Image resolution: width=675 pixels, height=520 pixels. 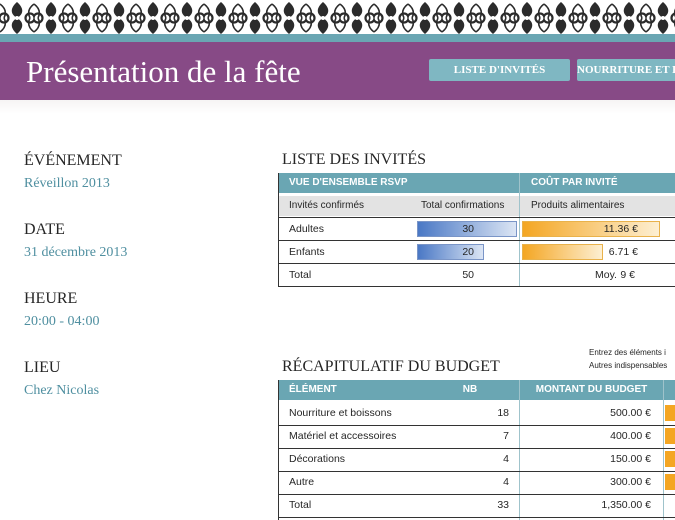 What do you see at coordinates (627, 275) in the screenshot?
I see `average-value: 9 €` at bounding box center [627, 275].